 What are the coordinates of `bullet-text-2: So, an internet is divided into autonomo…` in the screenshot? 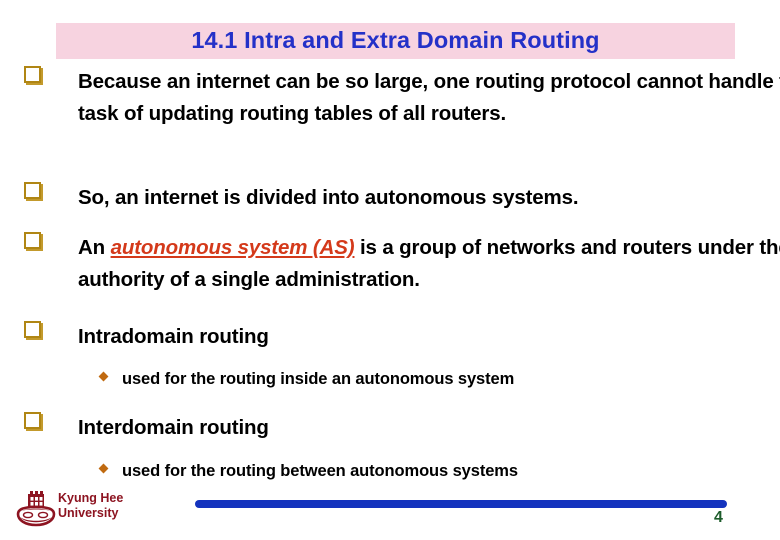 It's located at (328, 197).